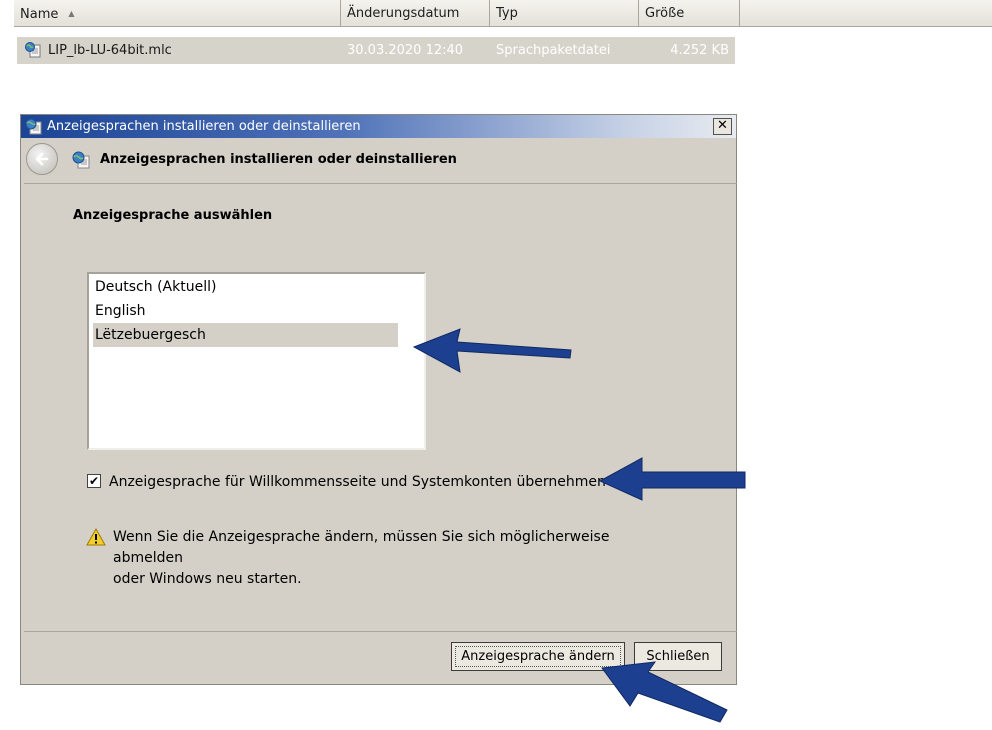 This screenshot has width=992, height=730. Describe the element at coordinates (403, 13) in the screenshot. I see `column-modified-label: Änderungsdatum` at that location.